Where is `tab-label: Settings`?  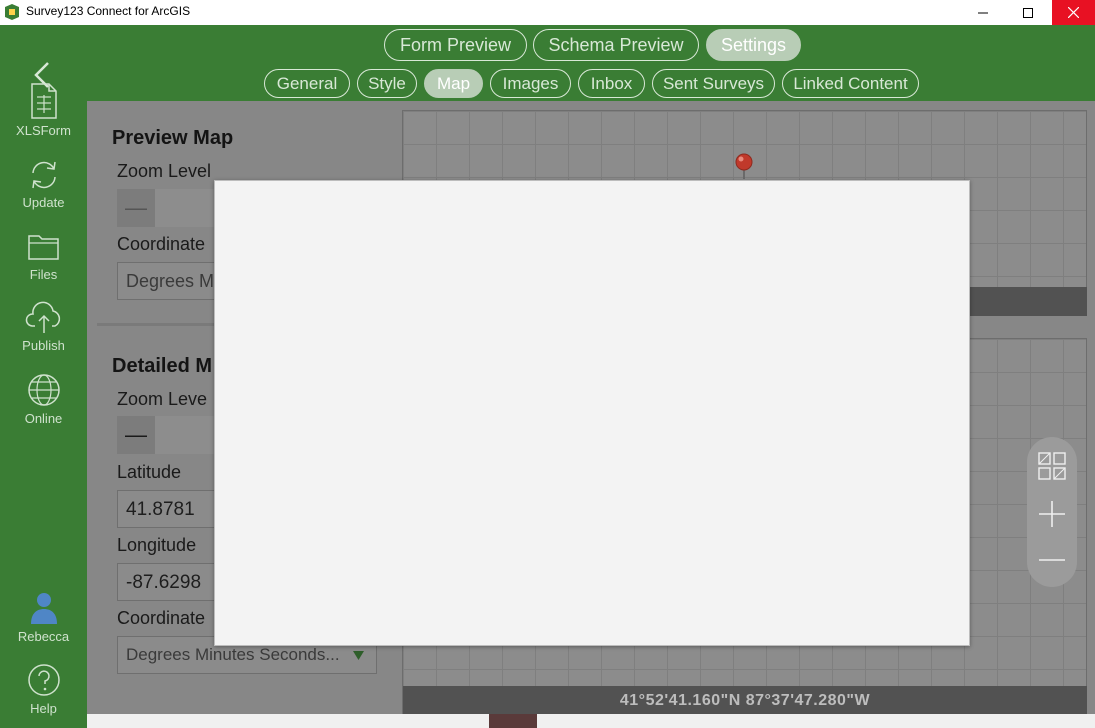
tab-label: Settings is located at coordinates (753, 44).